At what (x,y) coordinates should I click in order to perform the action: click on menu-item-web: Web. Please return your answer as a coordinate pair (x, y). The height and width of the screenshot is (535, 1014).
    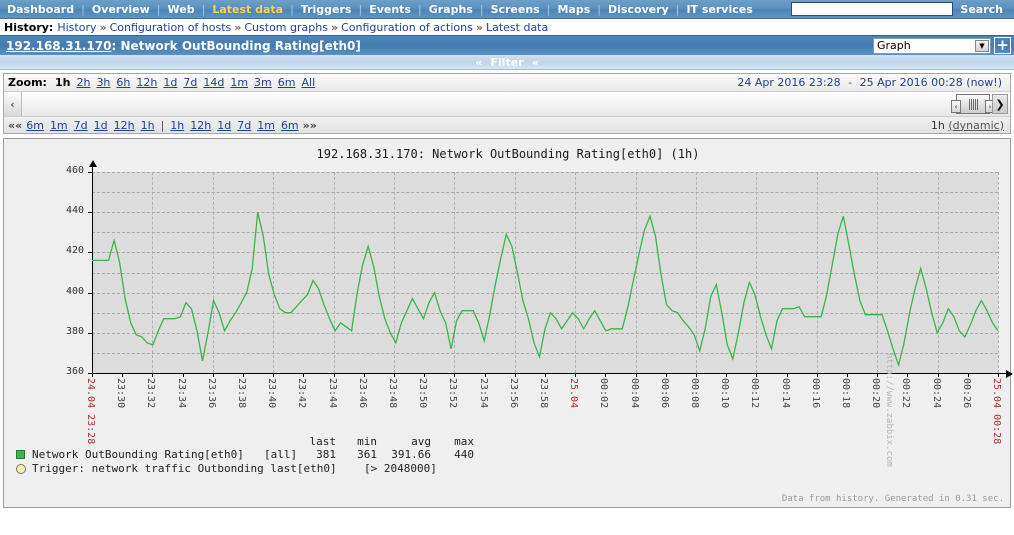
    Looking at the image, I should click on (181, 9).